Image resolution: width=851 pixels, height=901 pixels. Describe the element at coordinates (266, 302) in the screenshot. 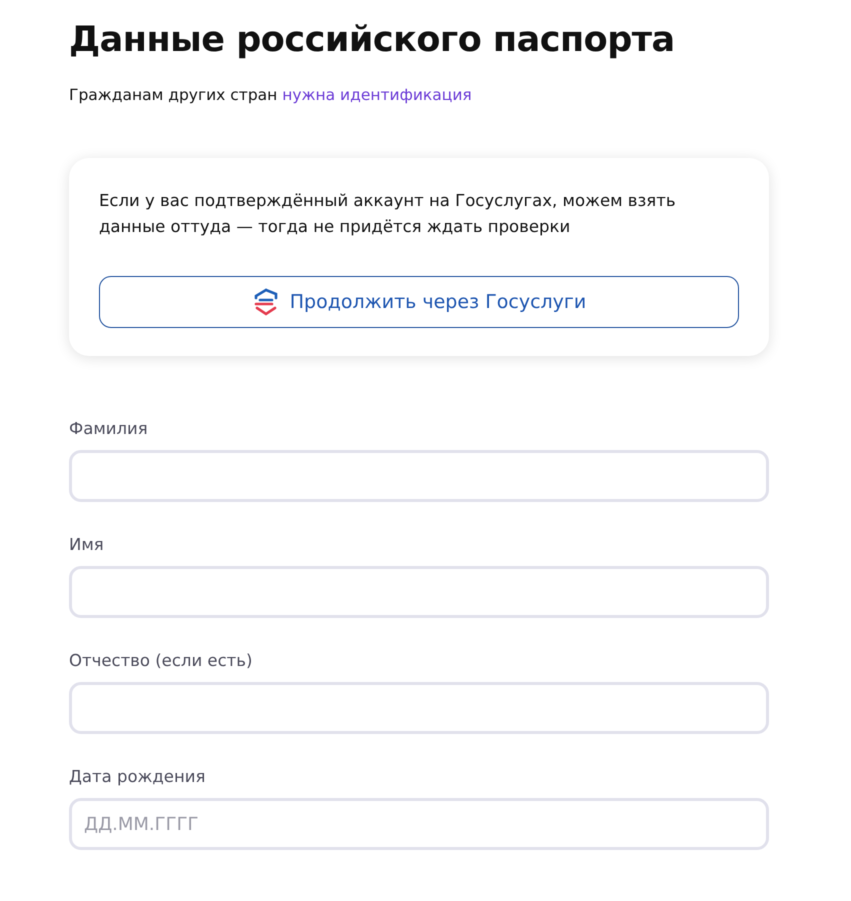

I see `shield-icon` at that location.